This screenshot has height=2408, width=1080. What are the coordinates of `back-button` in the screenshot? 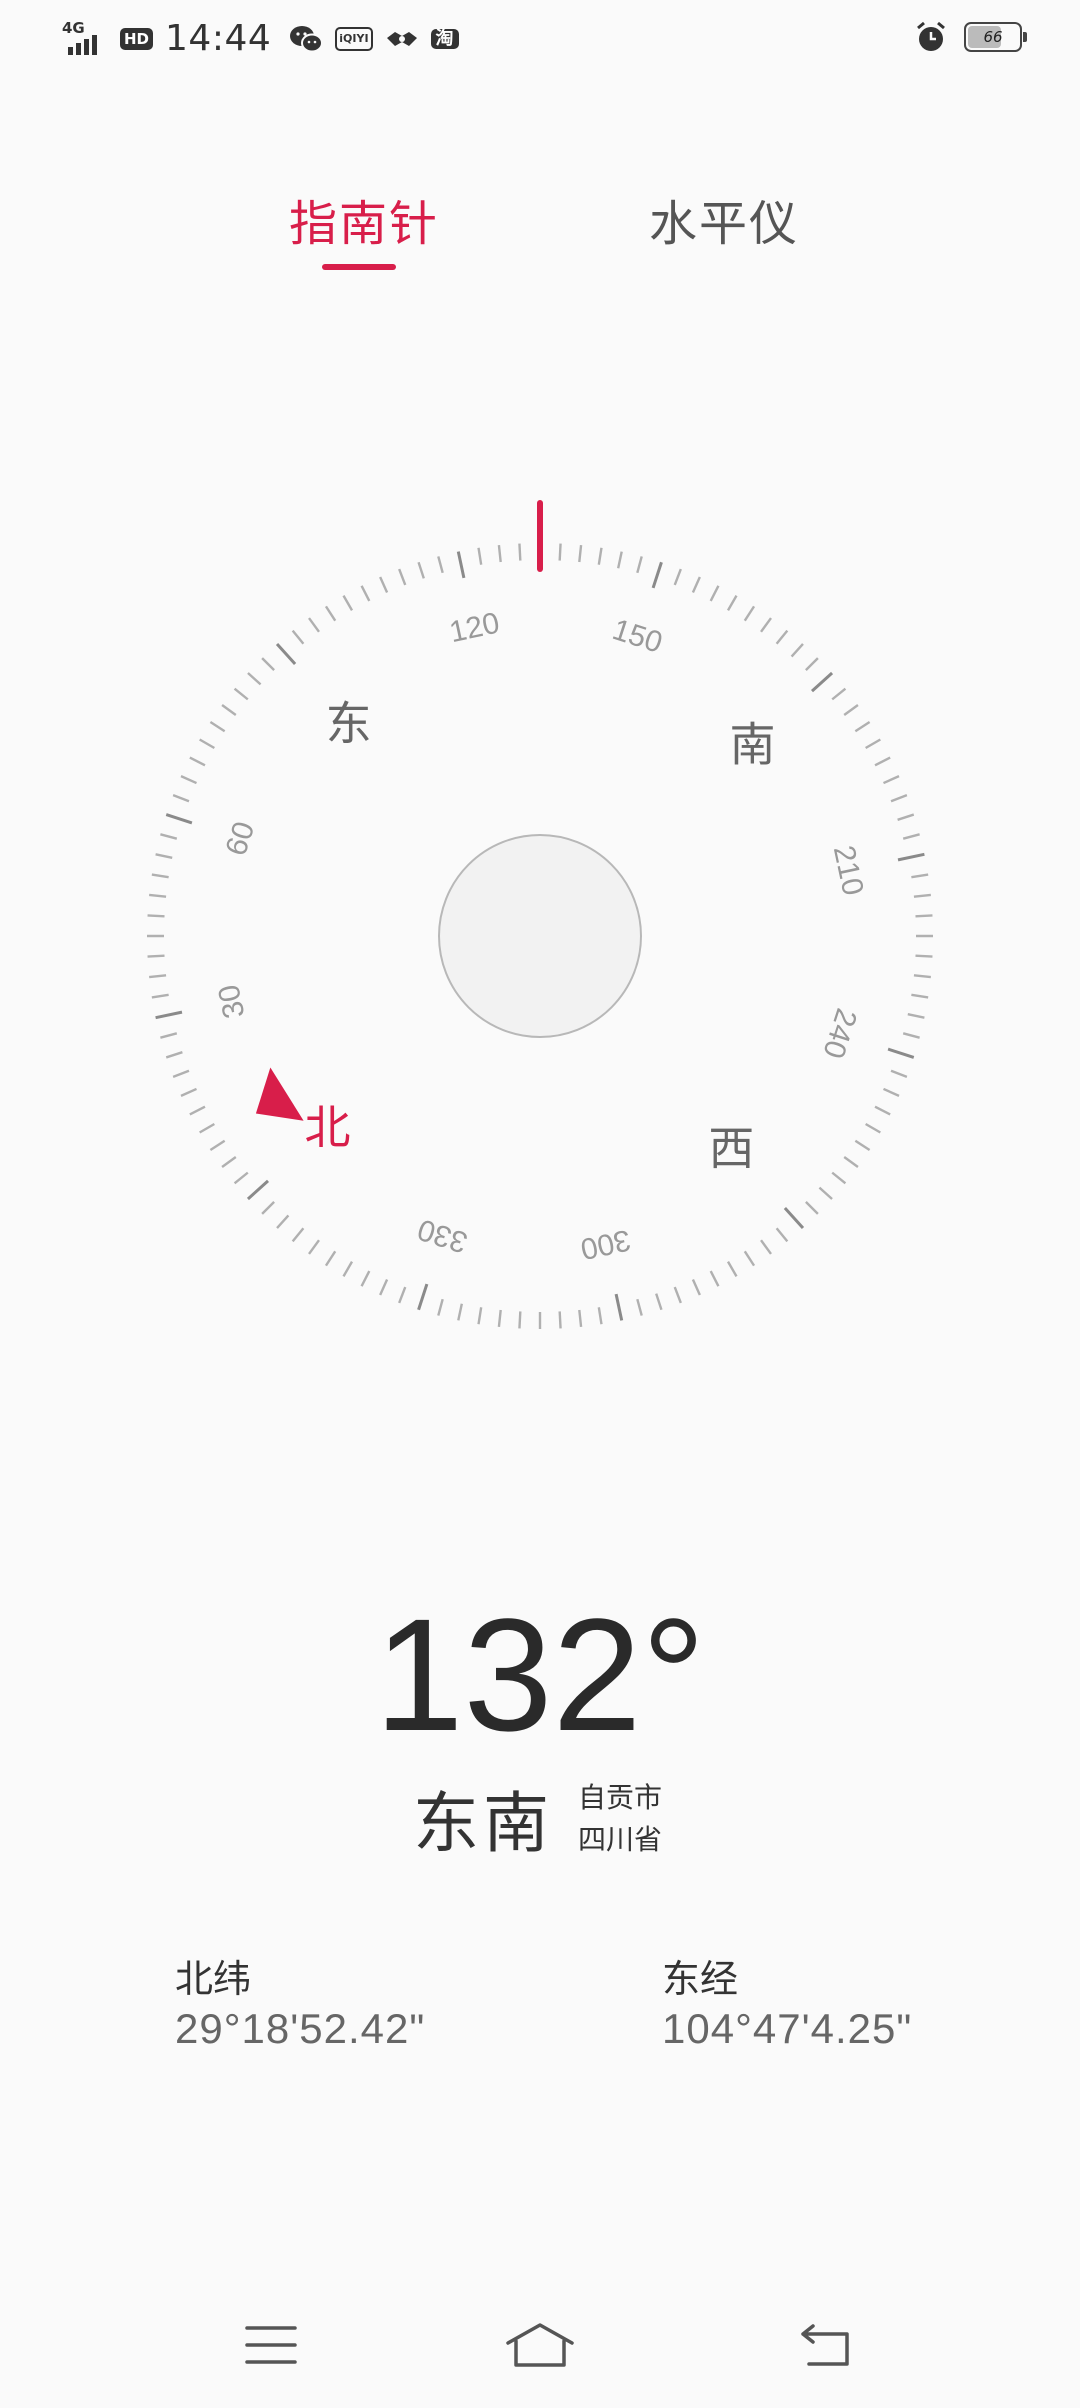 It's located at (825, 2345).